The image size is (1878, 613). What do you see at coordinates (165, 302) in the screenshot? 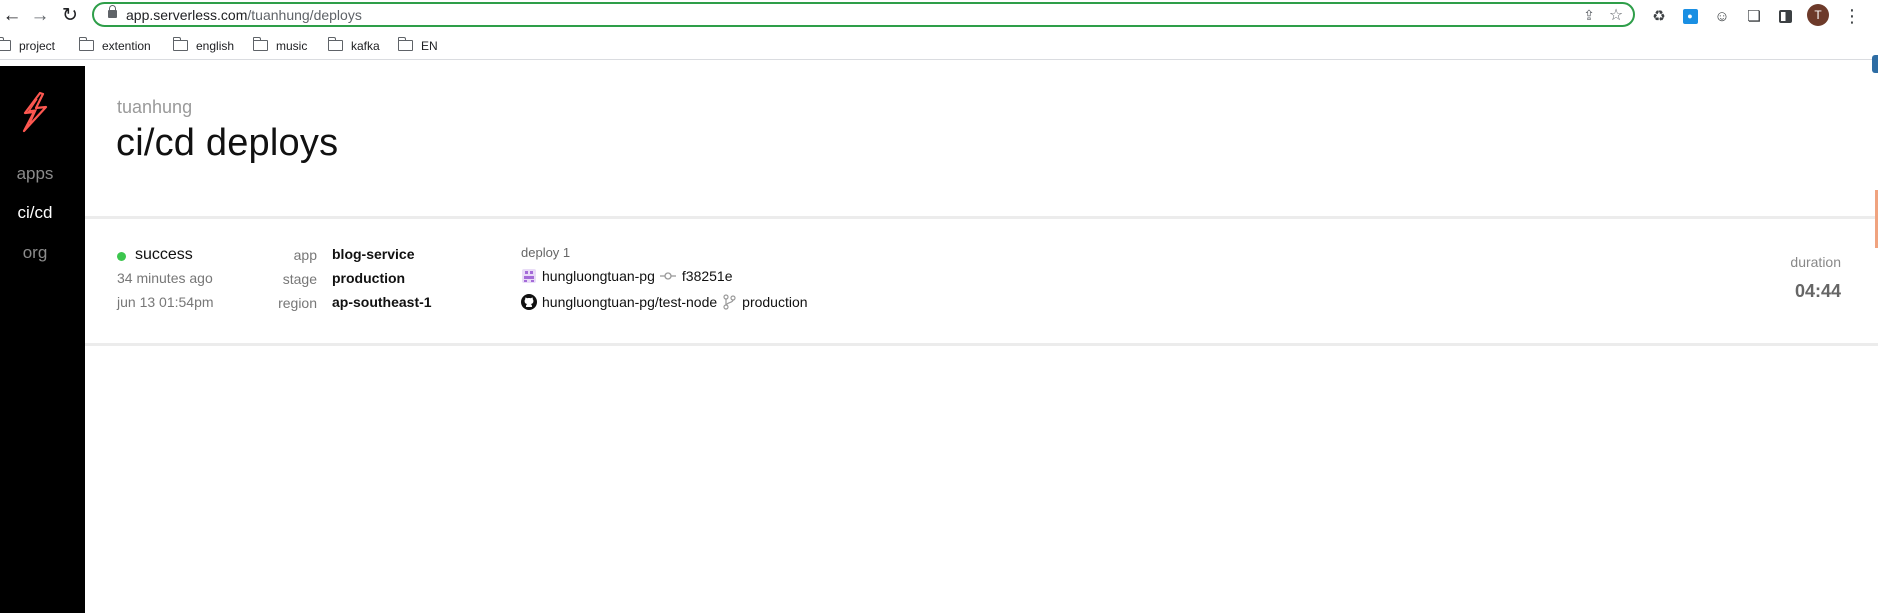
I see `deploy-timestamp: jun 13 01:54pm` at bounding box center [165, 302].